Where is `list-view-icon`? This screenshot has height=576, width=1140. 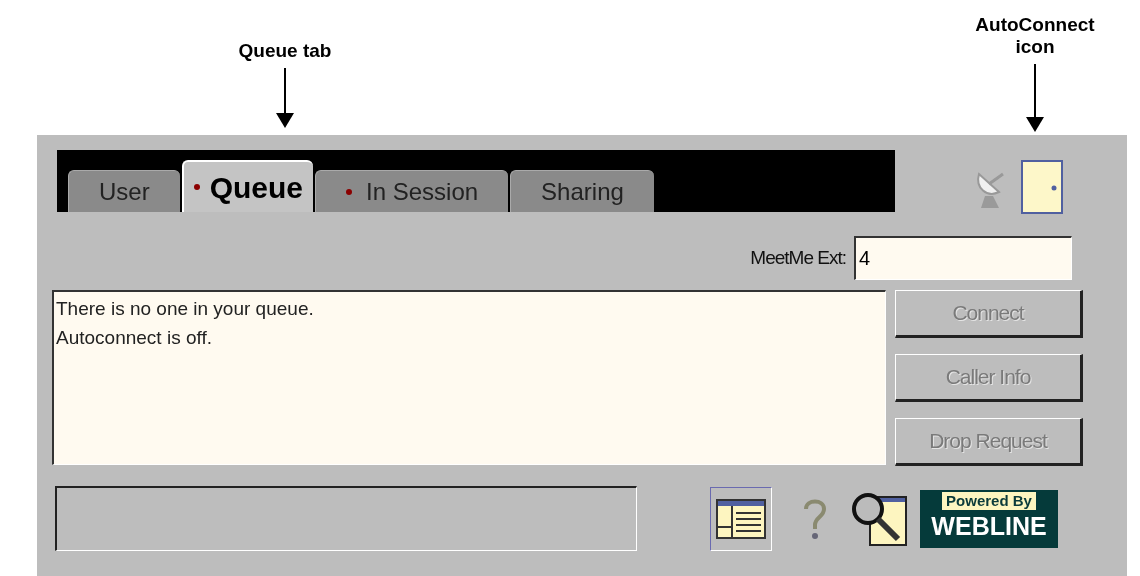 list-view-icon is located at coordinates (741, 518).